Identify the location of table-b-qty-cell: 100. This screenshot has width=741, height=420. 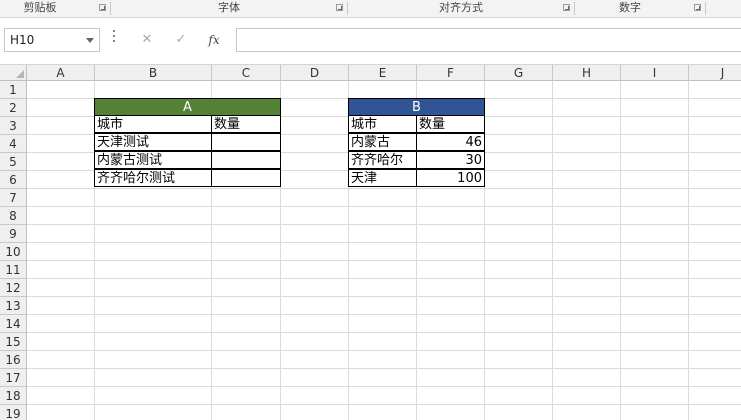
(450, 178).